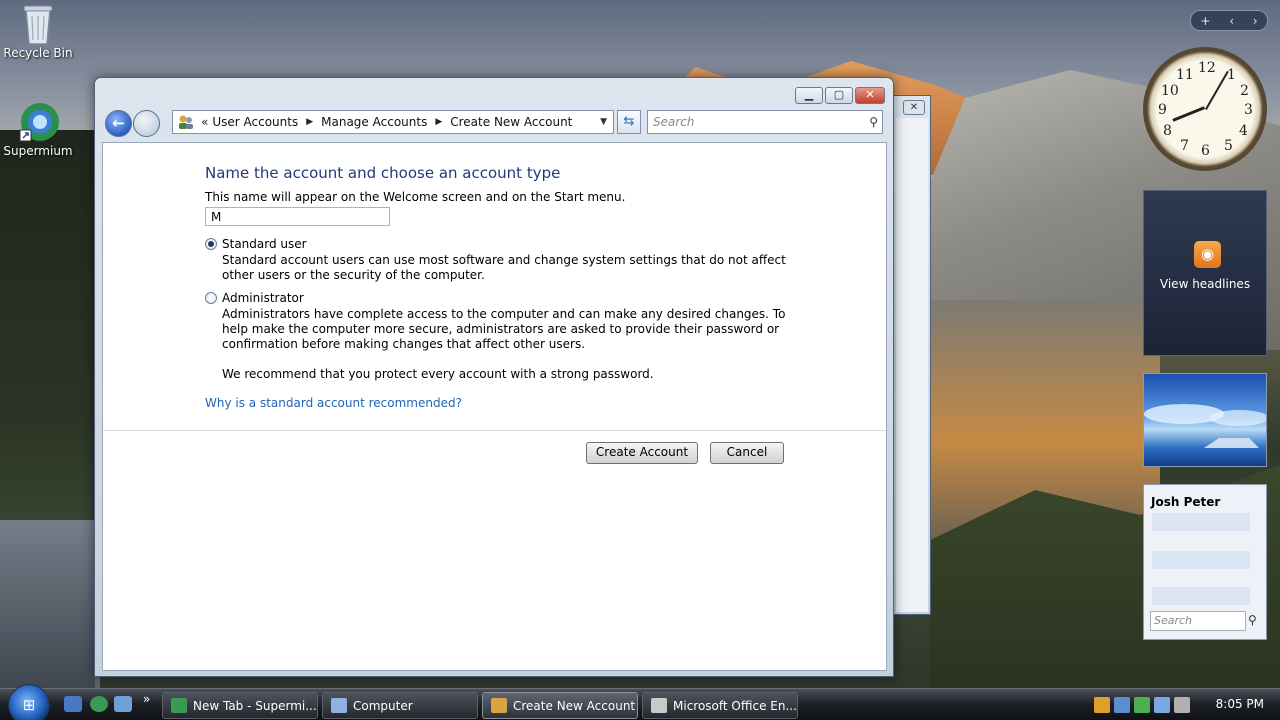 This screenshot has height=720, width=1280. I want to click on slide-show-gadget, so click(1206, 420).